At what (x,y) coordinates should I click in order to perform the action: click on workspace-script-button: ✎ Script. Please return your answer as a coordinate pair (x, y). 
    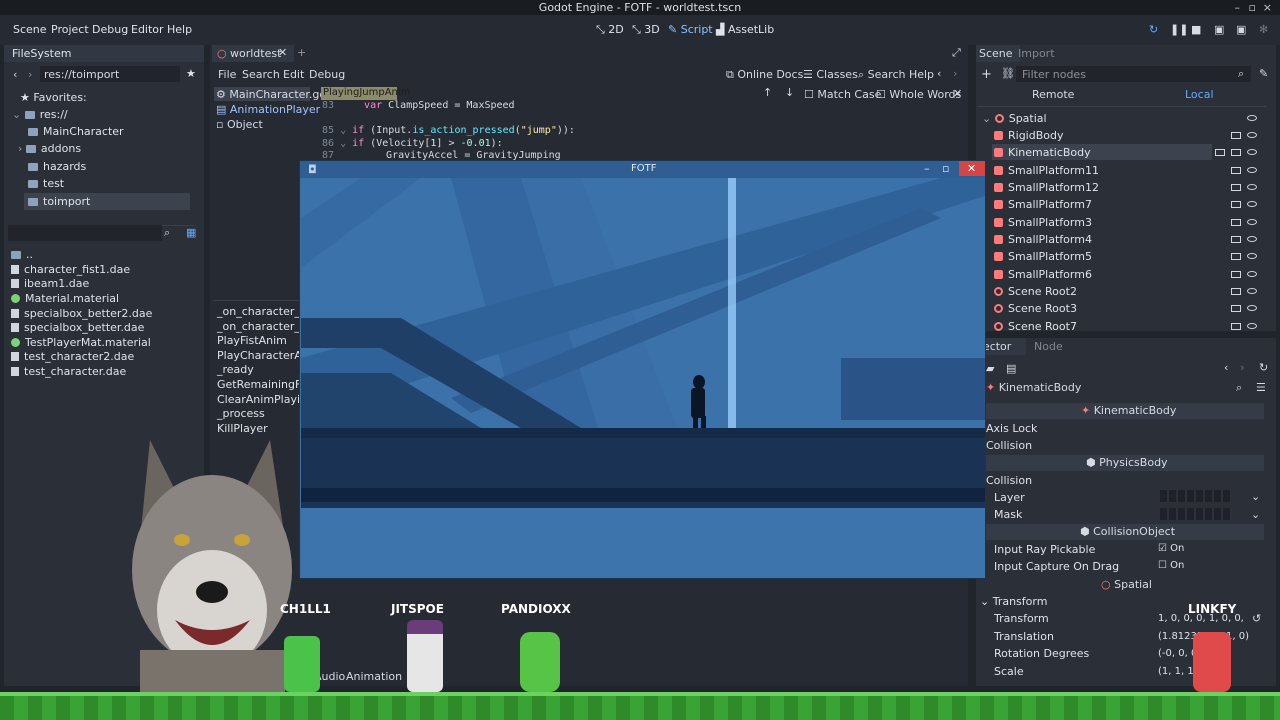
    Looking at the image, I should click on (690, 29).